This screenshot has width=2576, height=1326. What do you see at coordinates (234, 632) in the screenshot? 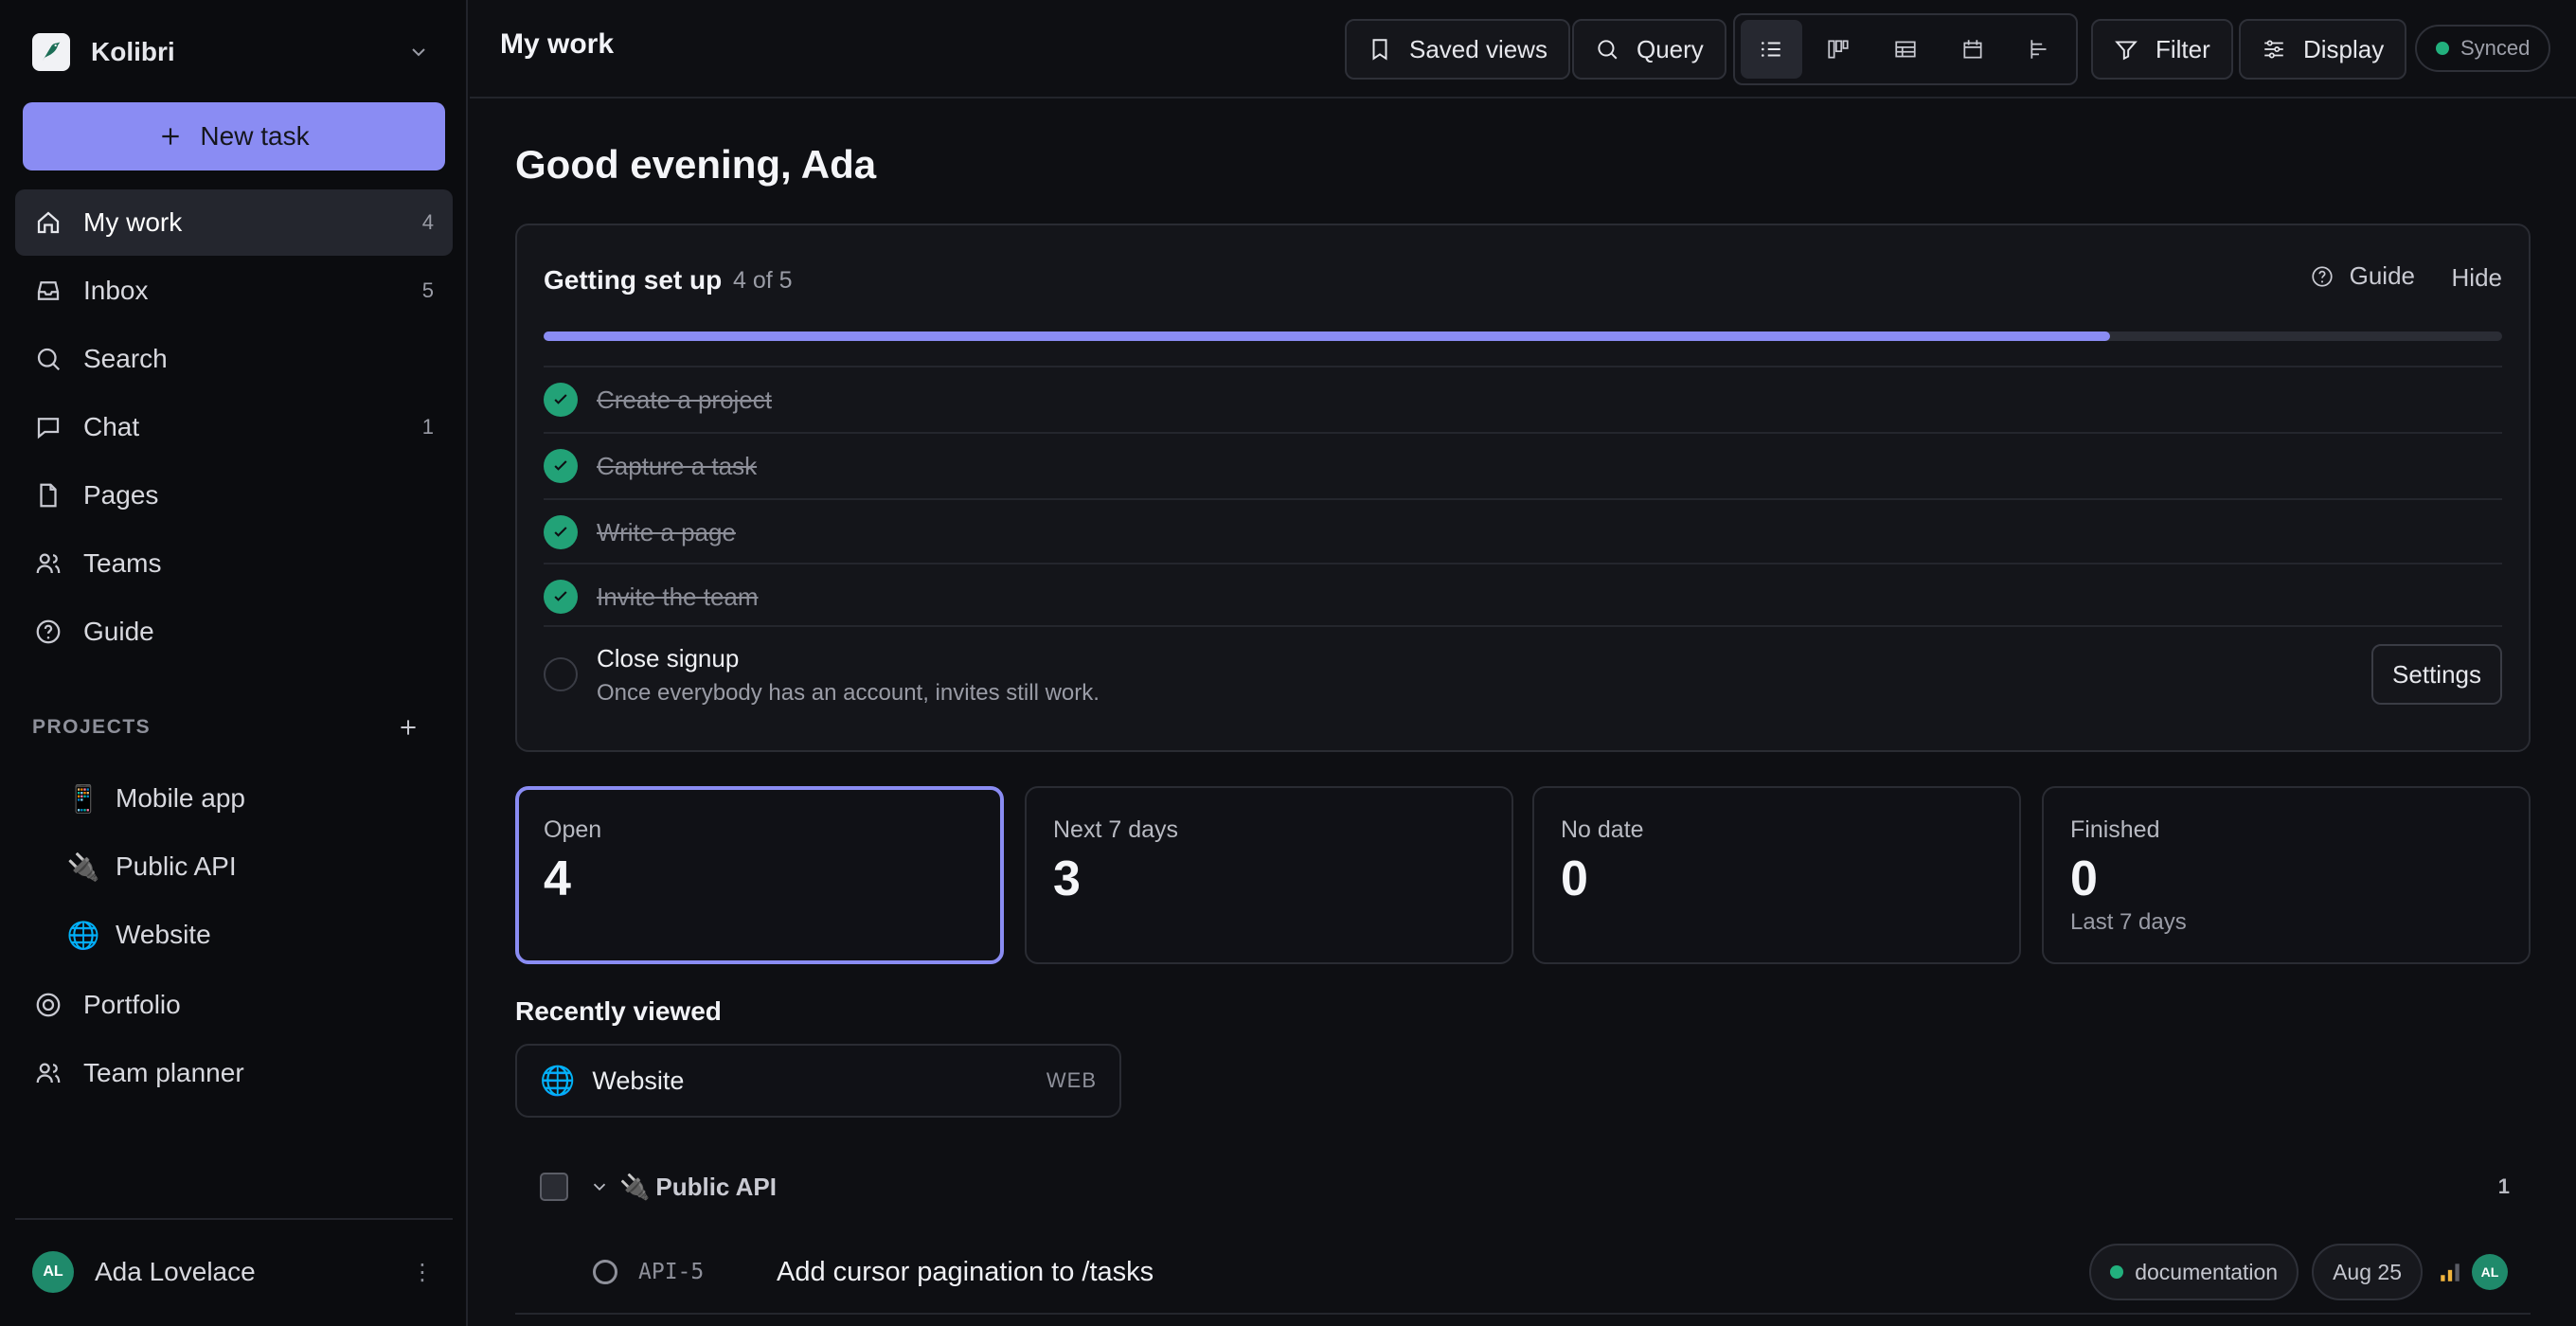
I see `nav-item-guide: Guide` at bounding box center [234, 632].